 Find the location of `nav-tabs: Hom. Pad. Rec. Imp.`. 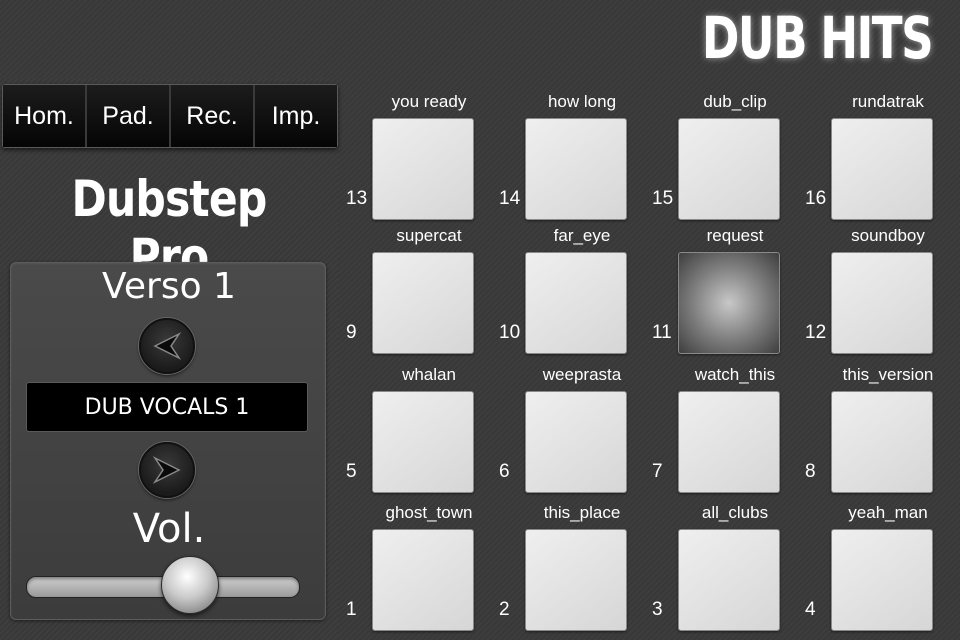

nav-tabs: Hom. Pad. Rec. Imp. is located at coordinates (170, 116).